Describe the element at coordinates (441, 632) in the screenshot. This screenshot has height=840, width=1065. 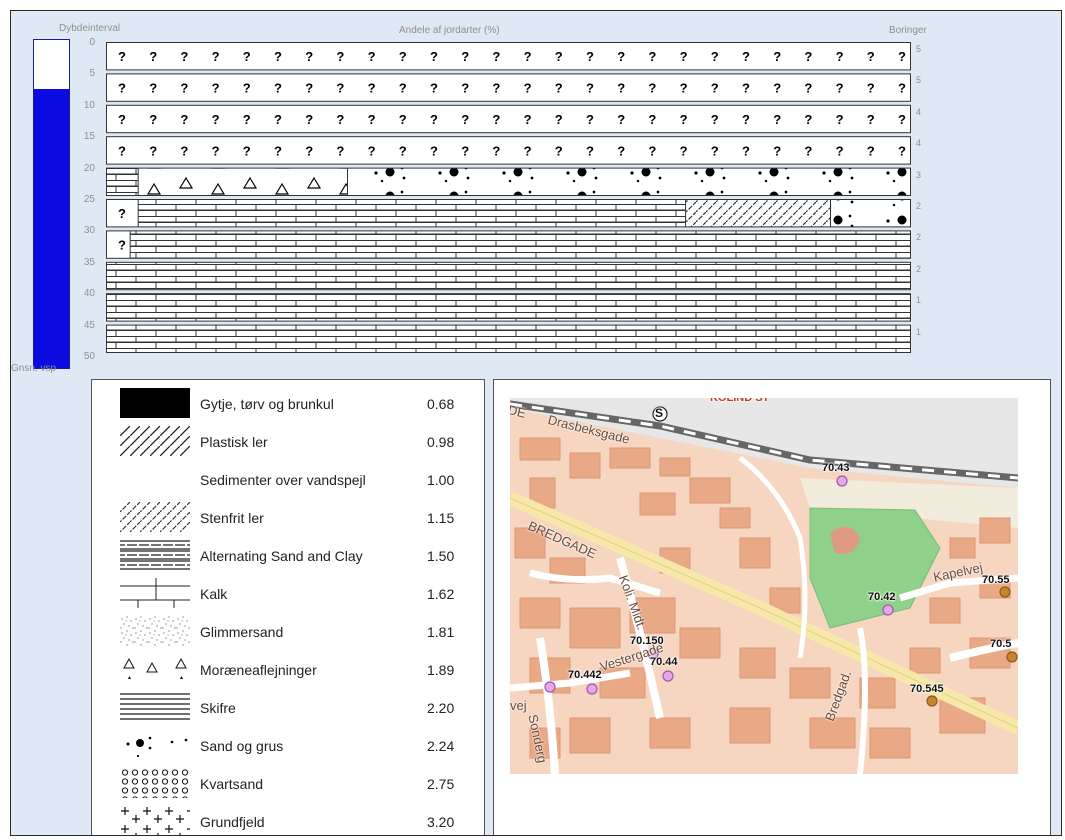
I see `legend-value: 1.81` at that location.